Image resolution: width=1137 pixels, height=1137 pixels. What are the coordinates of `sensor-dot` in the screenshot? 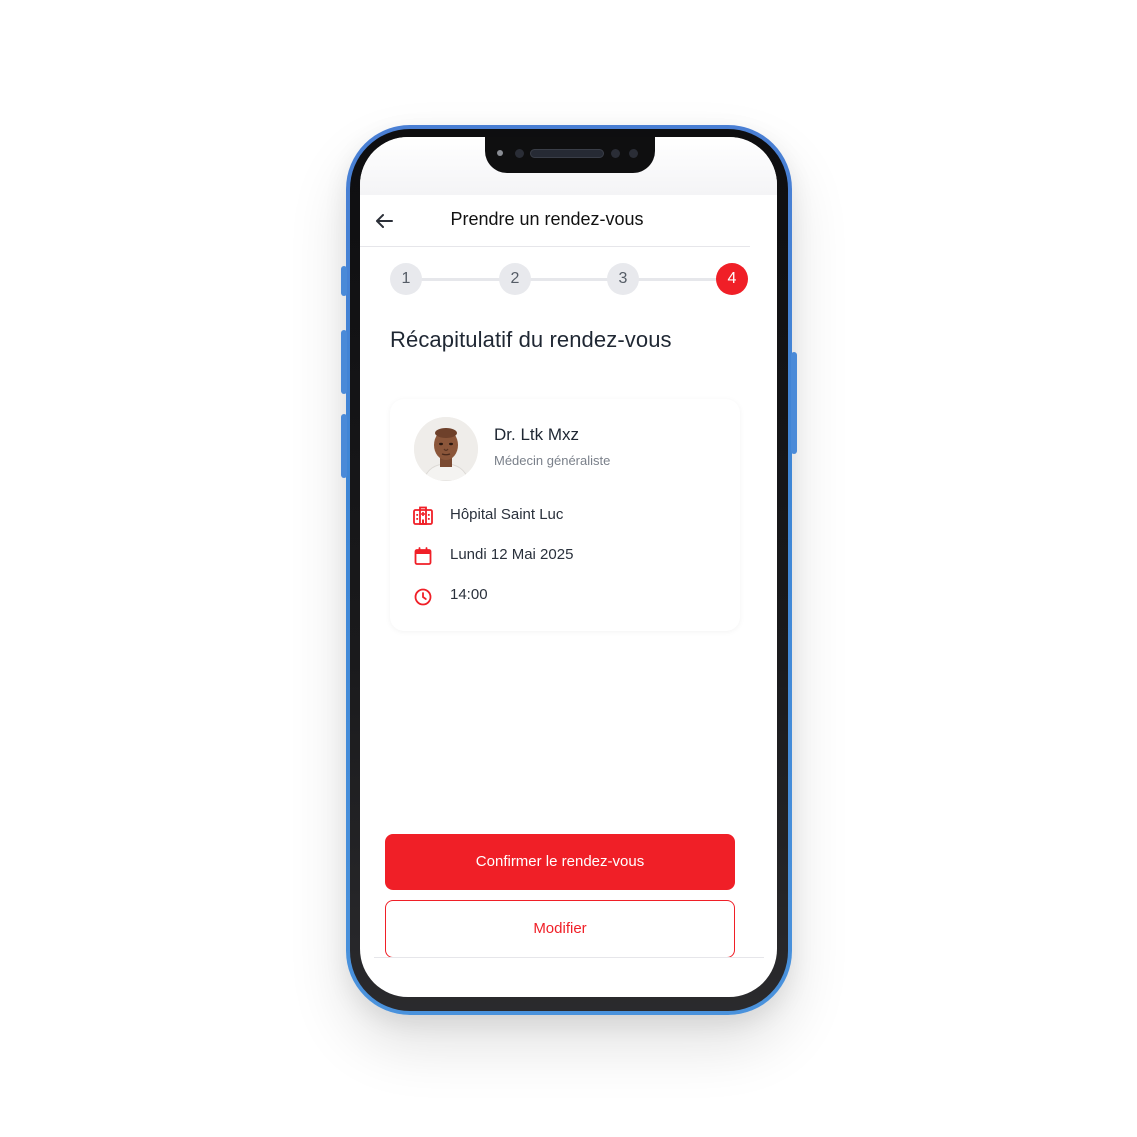 It's located at (500, 153).